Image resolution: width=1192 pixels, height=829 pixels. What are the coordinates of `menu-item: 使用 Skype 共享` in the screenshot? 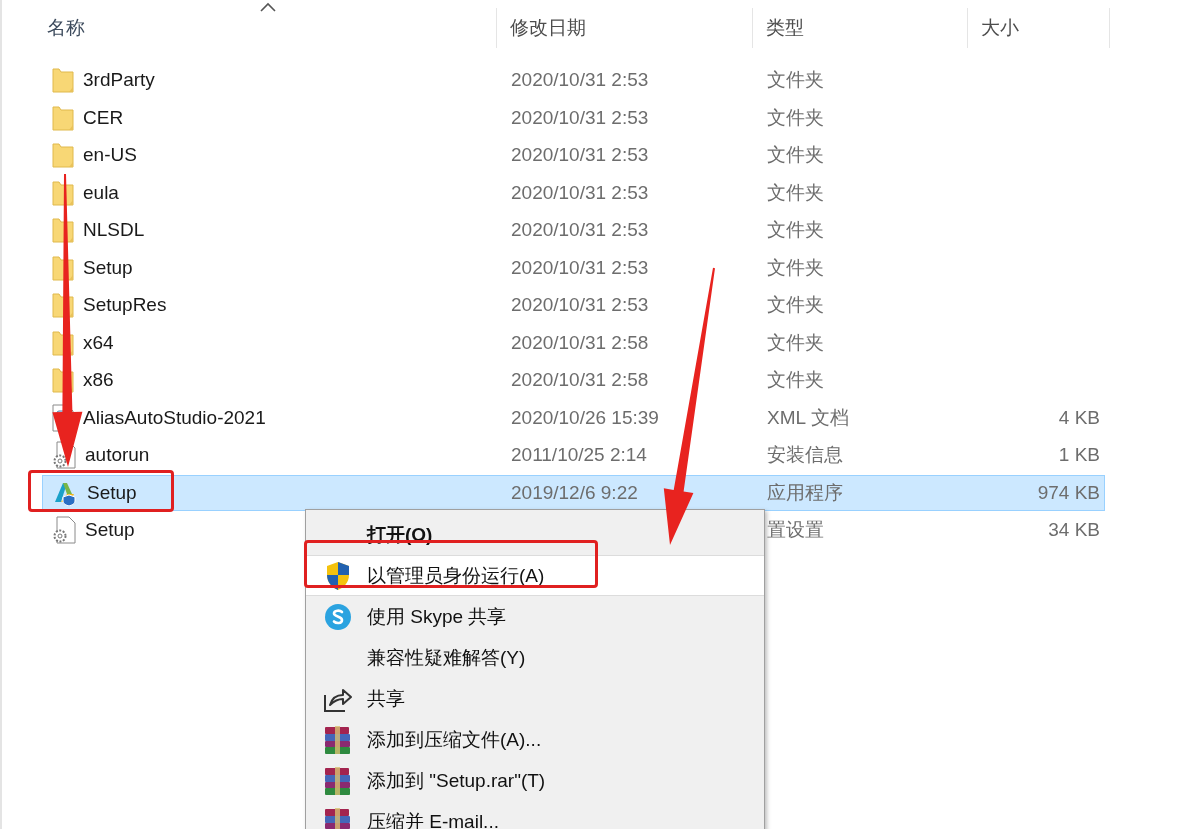 It's located at (535, 616).